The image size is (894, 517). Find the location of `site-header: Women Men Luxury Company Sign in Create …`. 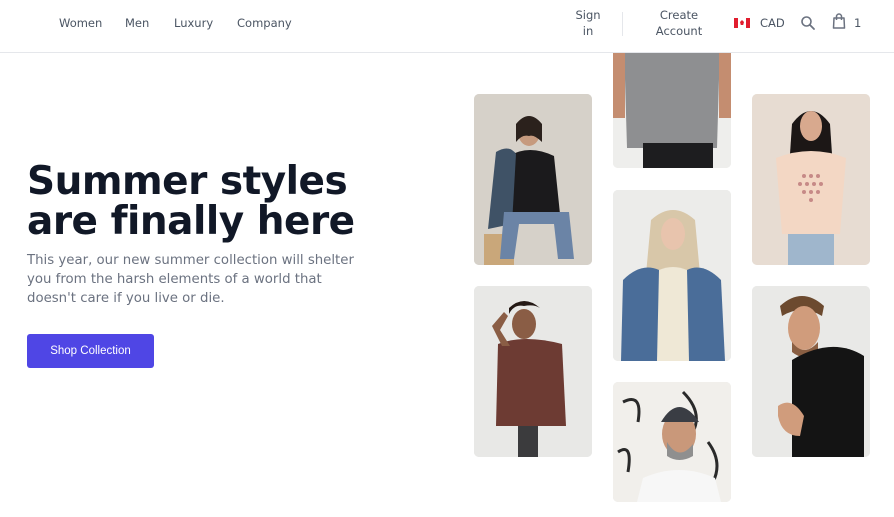

site-header: Women Men Luxury Company Sign in Create … is located at coordinates (447, 26).